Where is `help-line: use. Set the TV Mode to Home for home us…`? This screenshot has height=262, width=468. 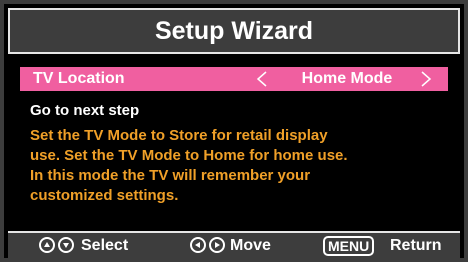 help-line: use. Set the TV Mode to Home for home us… is located at coordinates (189, 155).